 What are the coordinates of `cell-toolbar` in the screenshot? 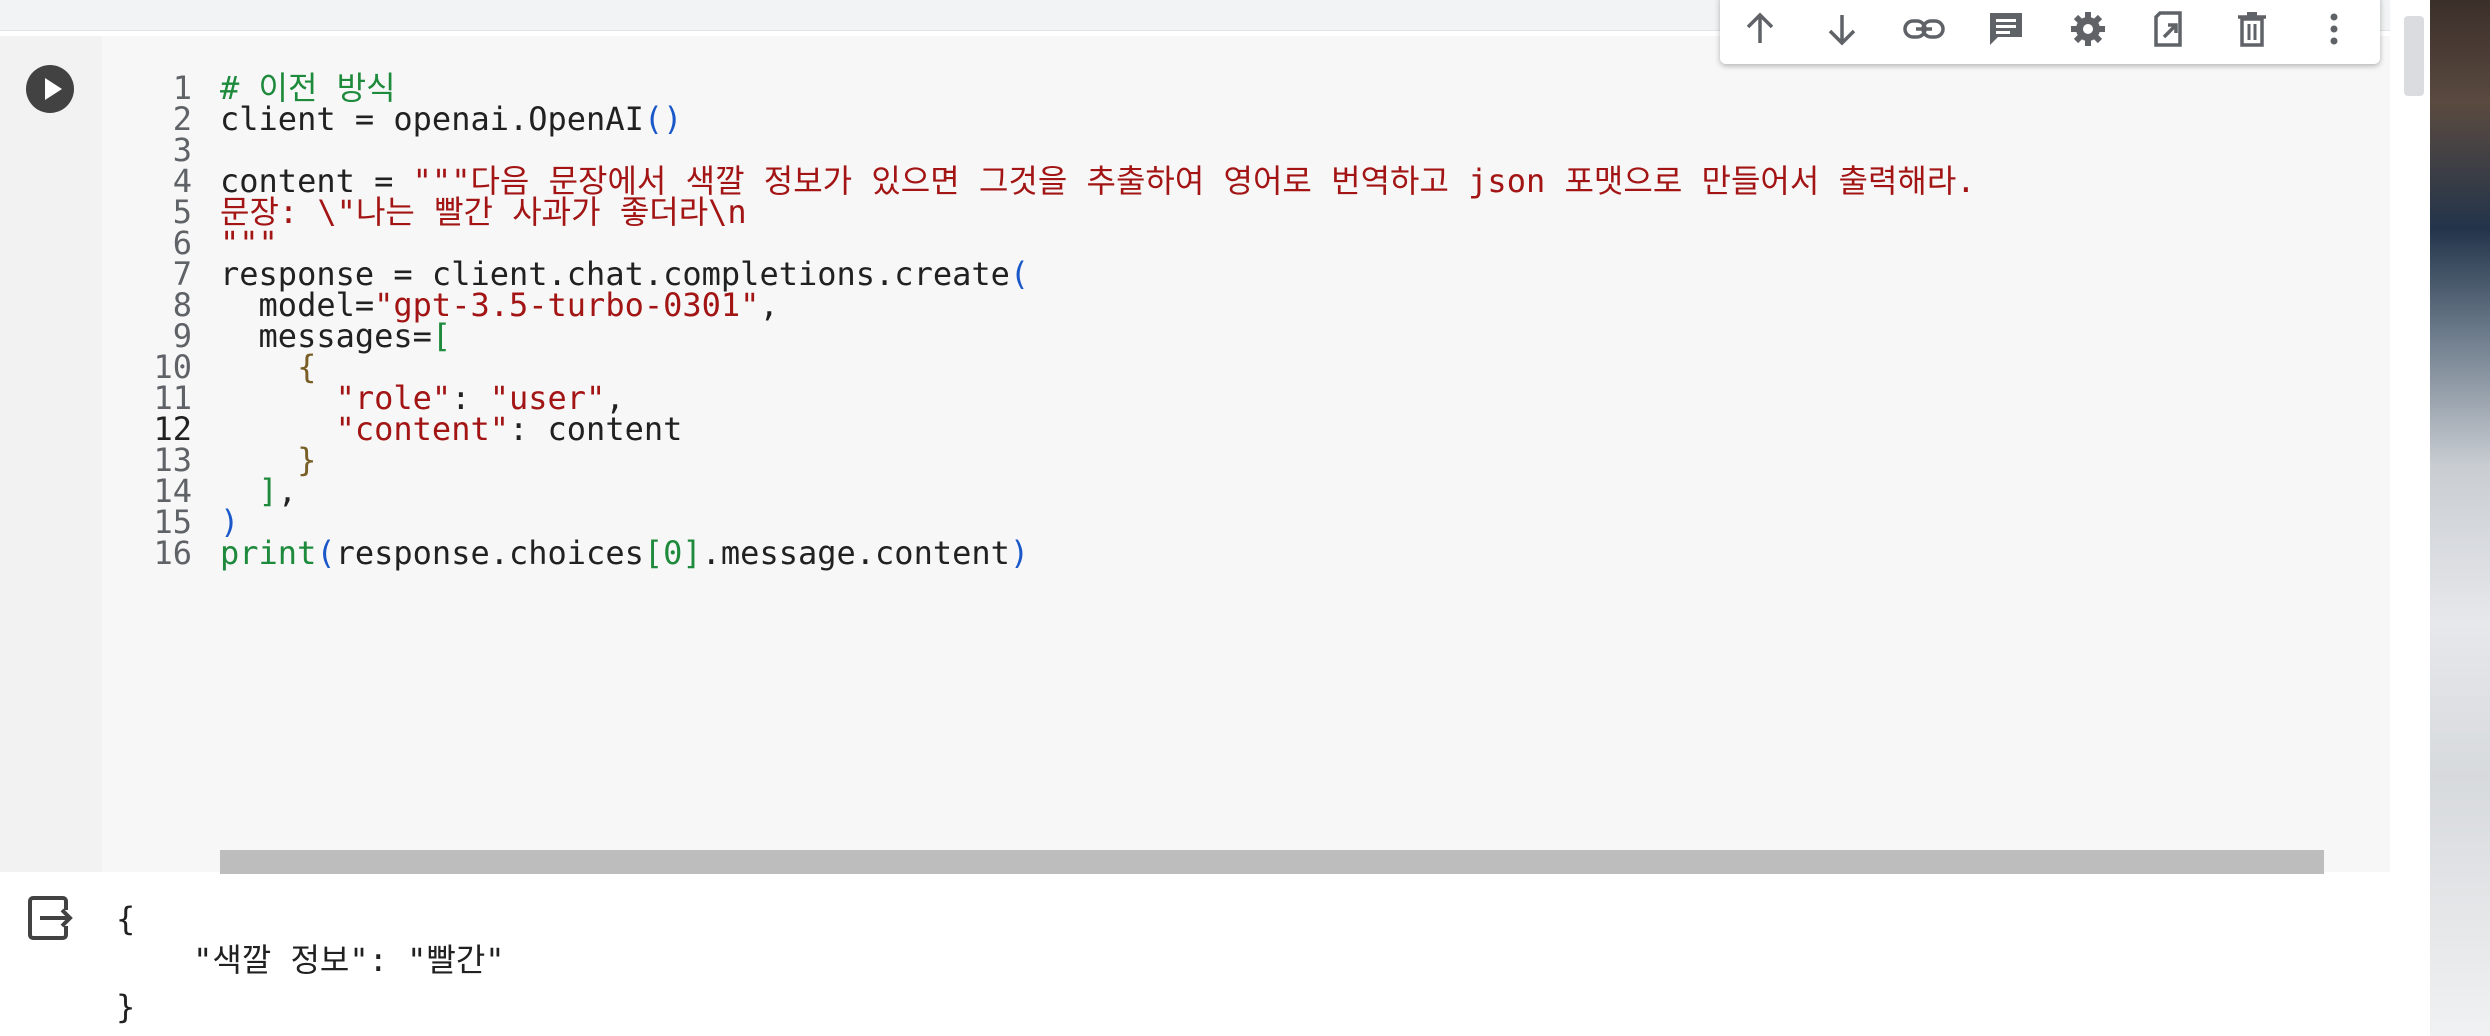 It's located at (2050, 32).